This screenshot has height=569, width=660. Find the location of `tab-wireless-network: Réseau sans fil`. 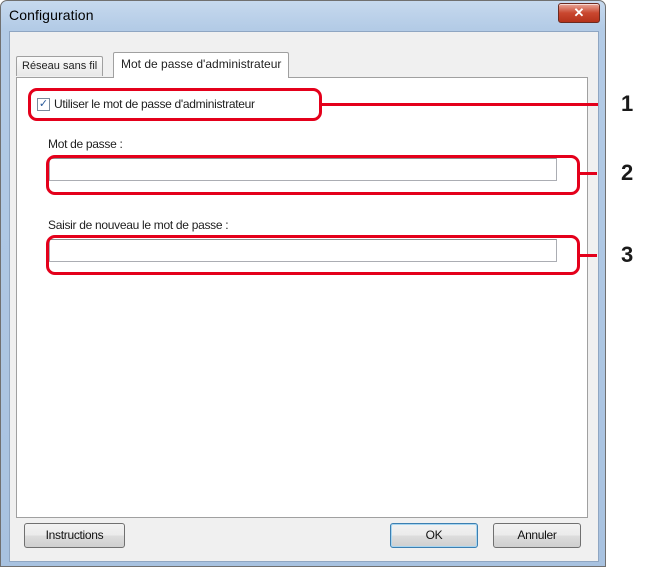

tab-wireless-network: Réseau sans fil is located at coordinates (60, 66).